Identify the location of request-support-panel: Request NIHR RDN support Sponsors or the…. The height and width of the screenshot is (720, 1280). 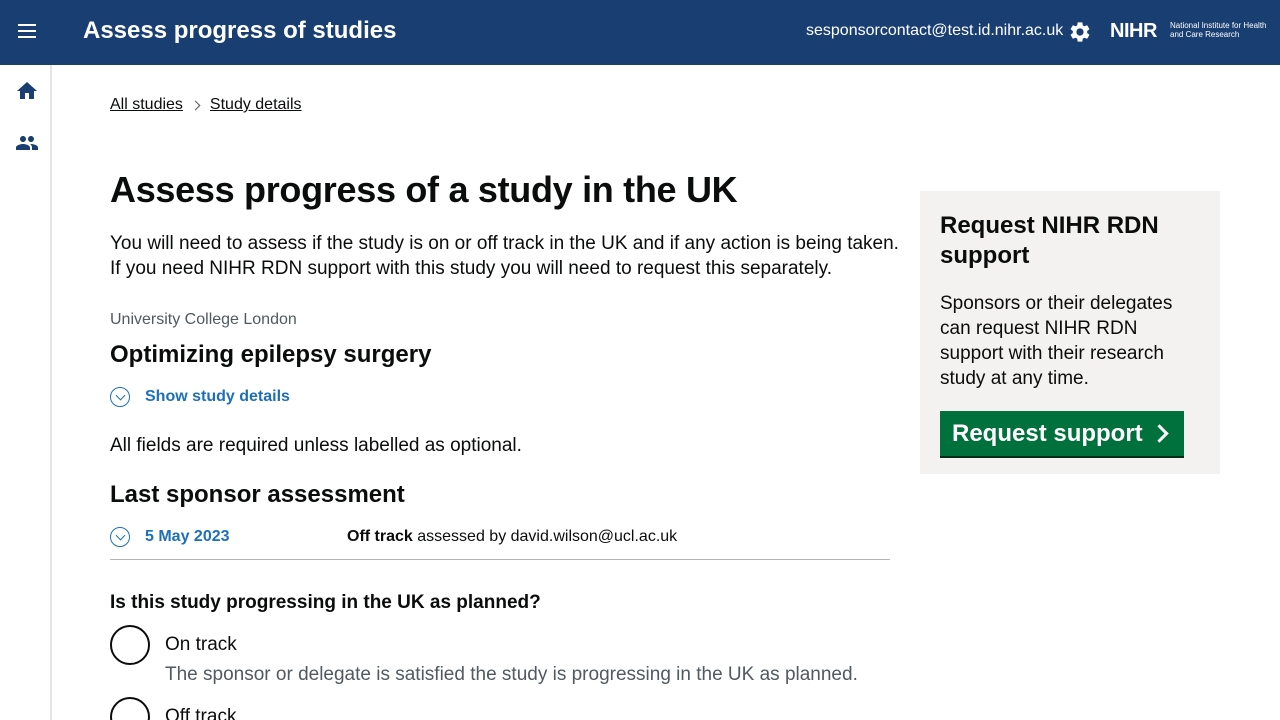
(1070, 332).